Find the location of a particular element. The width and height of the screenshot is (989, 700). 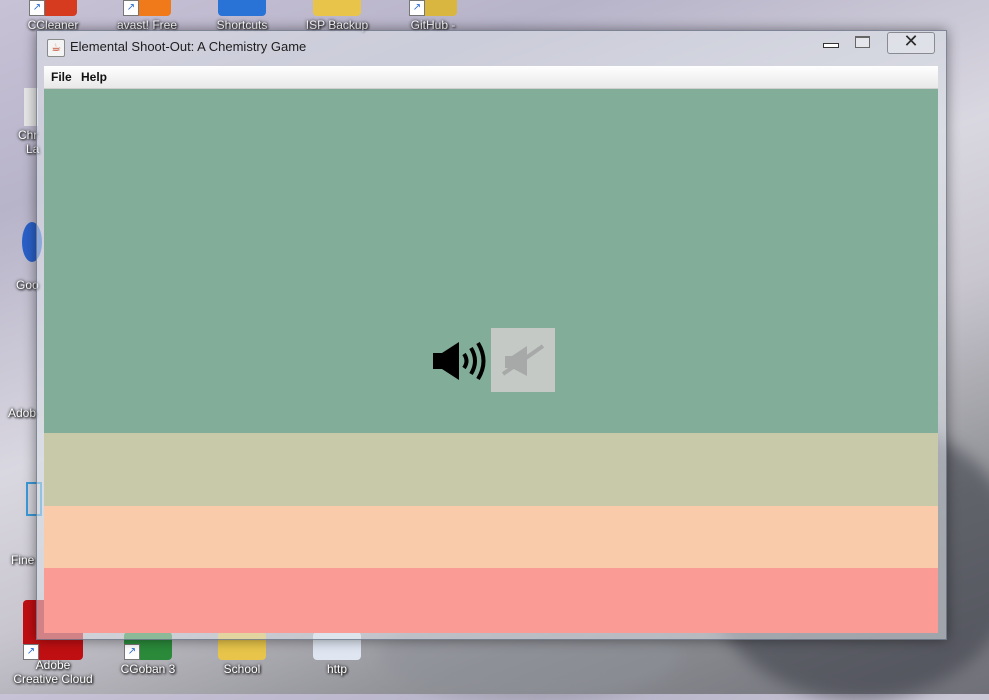

desktop-icon-avast: ↗ avast! Free is located at coordinates (147, 16).